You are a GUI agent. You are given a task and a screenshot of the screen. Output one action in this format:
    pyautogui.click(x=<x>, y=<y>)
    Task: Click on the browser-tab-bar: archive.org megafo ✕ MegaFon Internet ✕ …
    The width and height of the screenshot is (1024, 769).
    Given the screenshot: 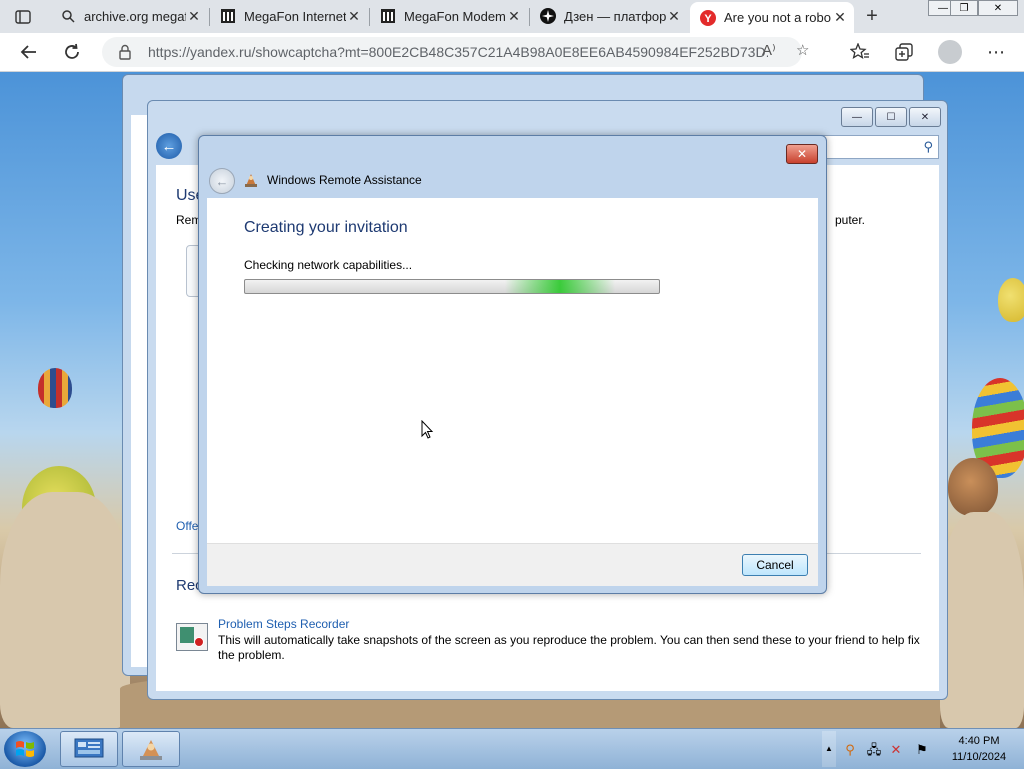 What is the action you would take?
    pyautogui.click(x=512, y=16)
    